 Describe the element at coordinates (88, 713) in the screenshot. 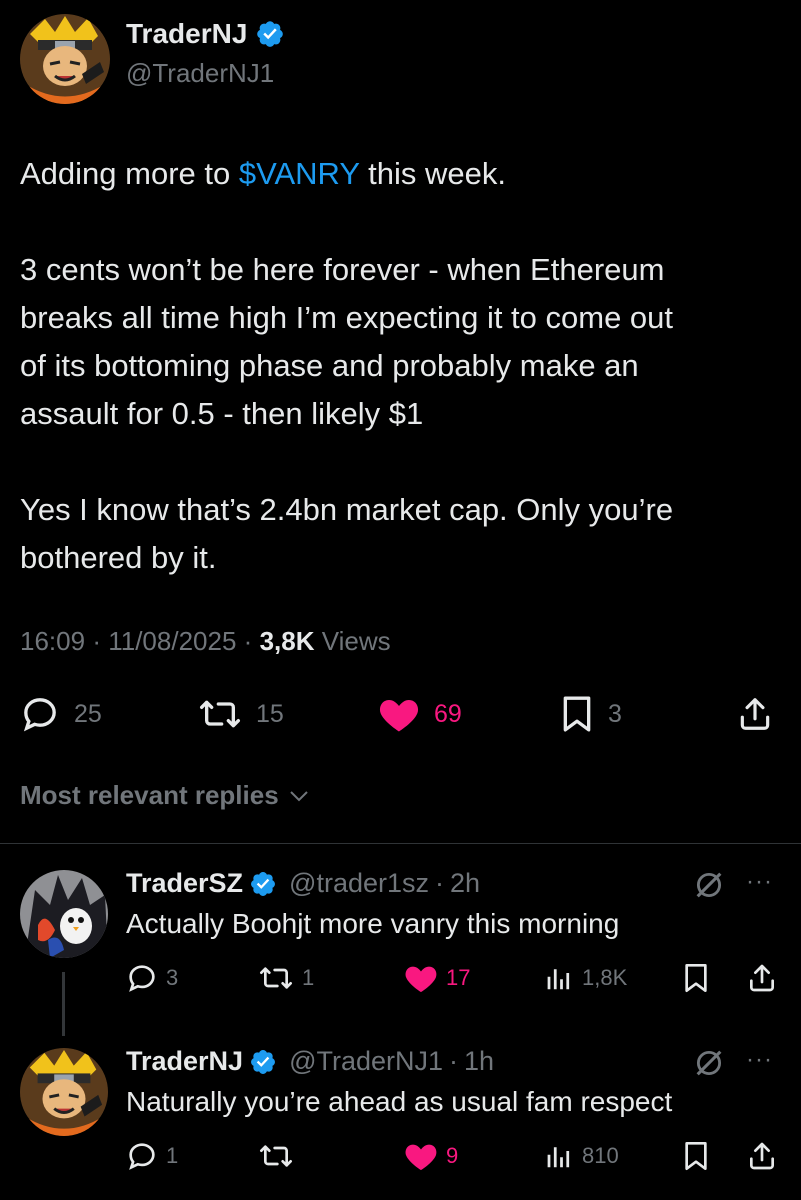

I see `reply-count: 25` at that location.